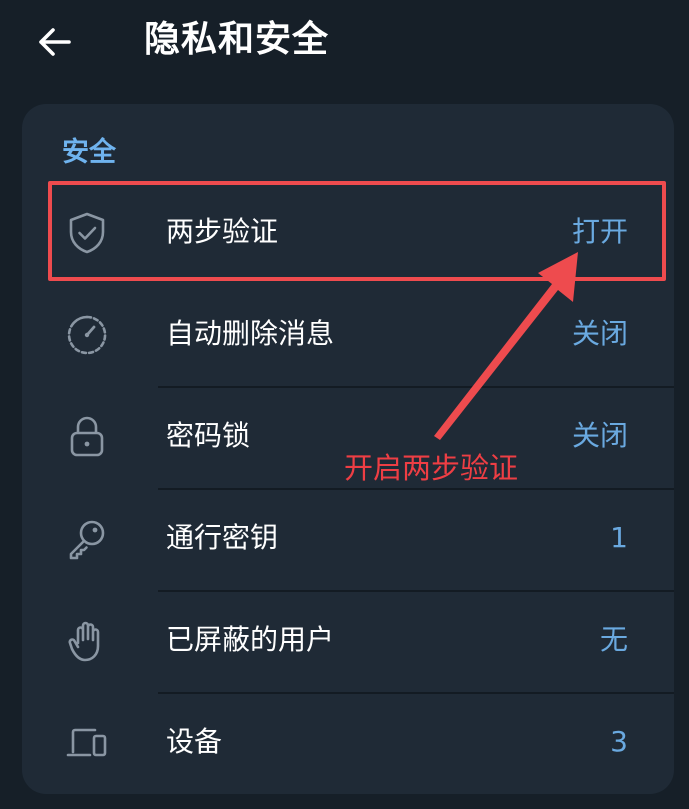 Image resolution: width=689 pixels, height=809 pixels. I want to click on hand-icon, so click(84, 641).